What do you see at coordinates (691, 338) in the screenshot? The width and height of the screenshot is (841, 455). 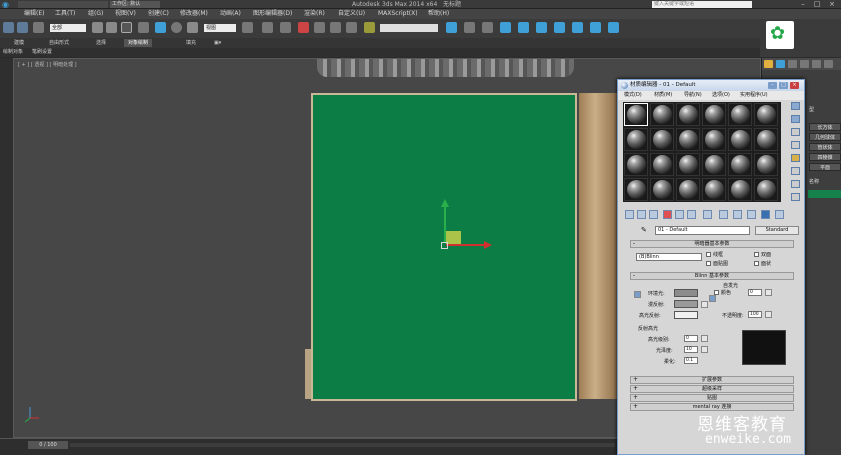 I see `specular-level-value: 0` at bounding box center [691, 338].